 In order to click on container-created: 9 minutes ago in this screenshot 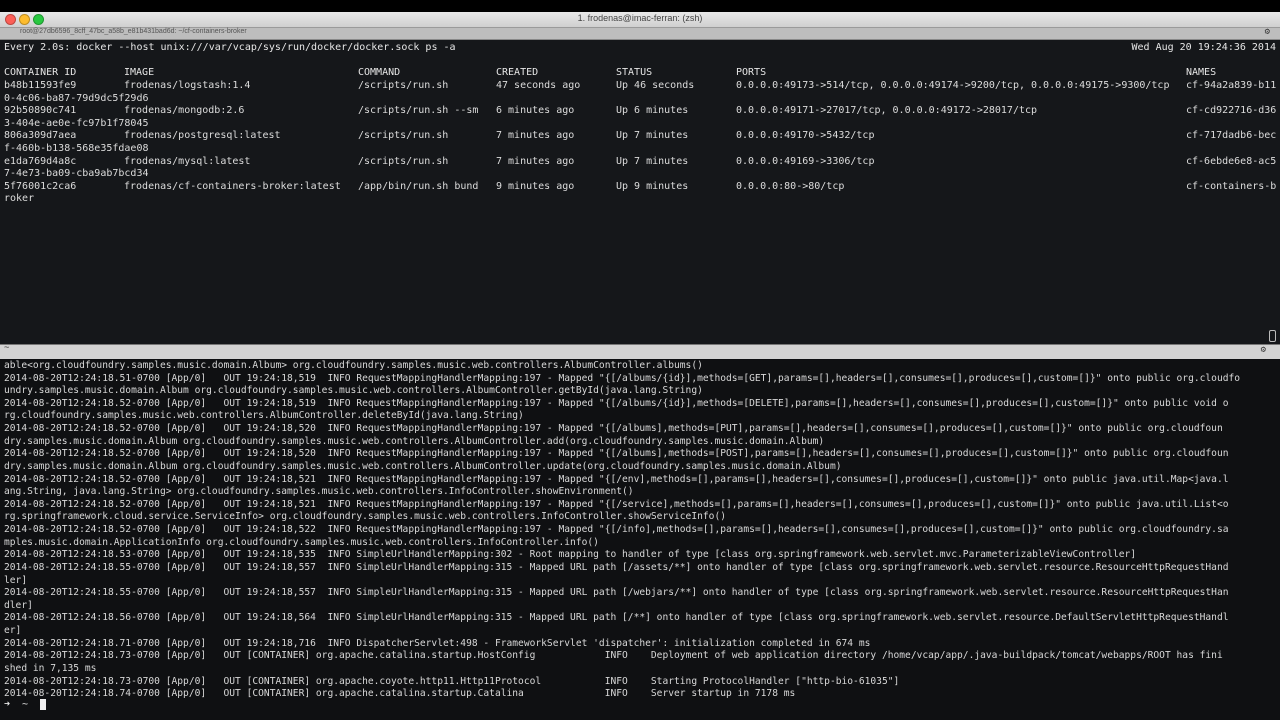, I will do `click(535, 186)`.